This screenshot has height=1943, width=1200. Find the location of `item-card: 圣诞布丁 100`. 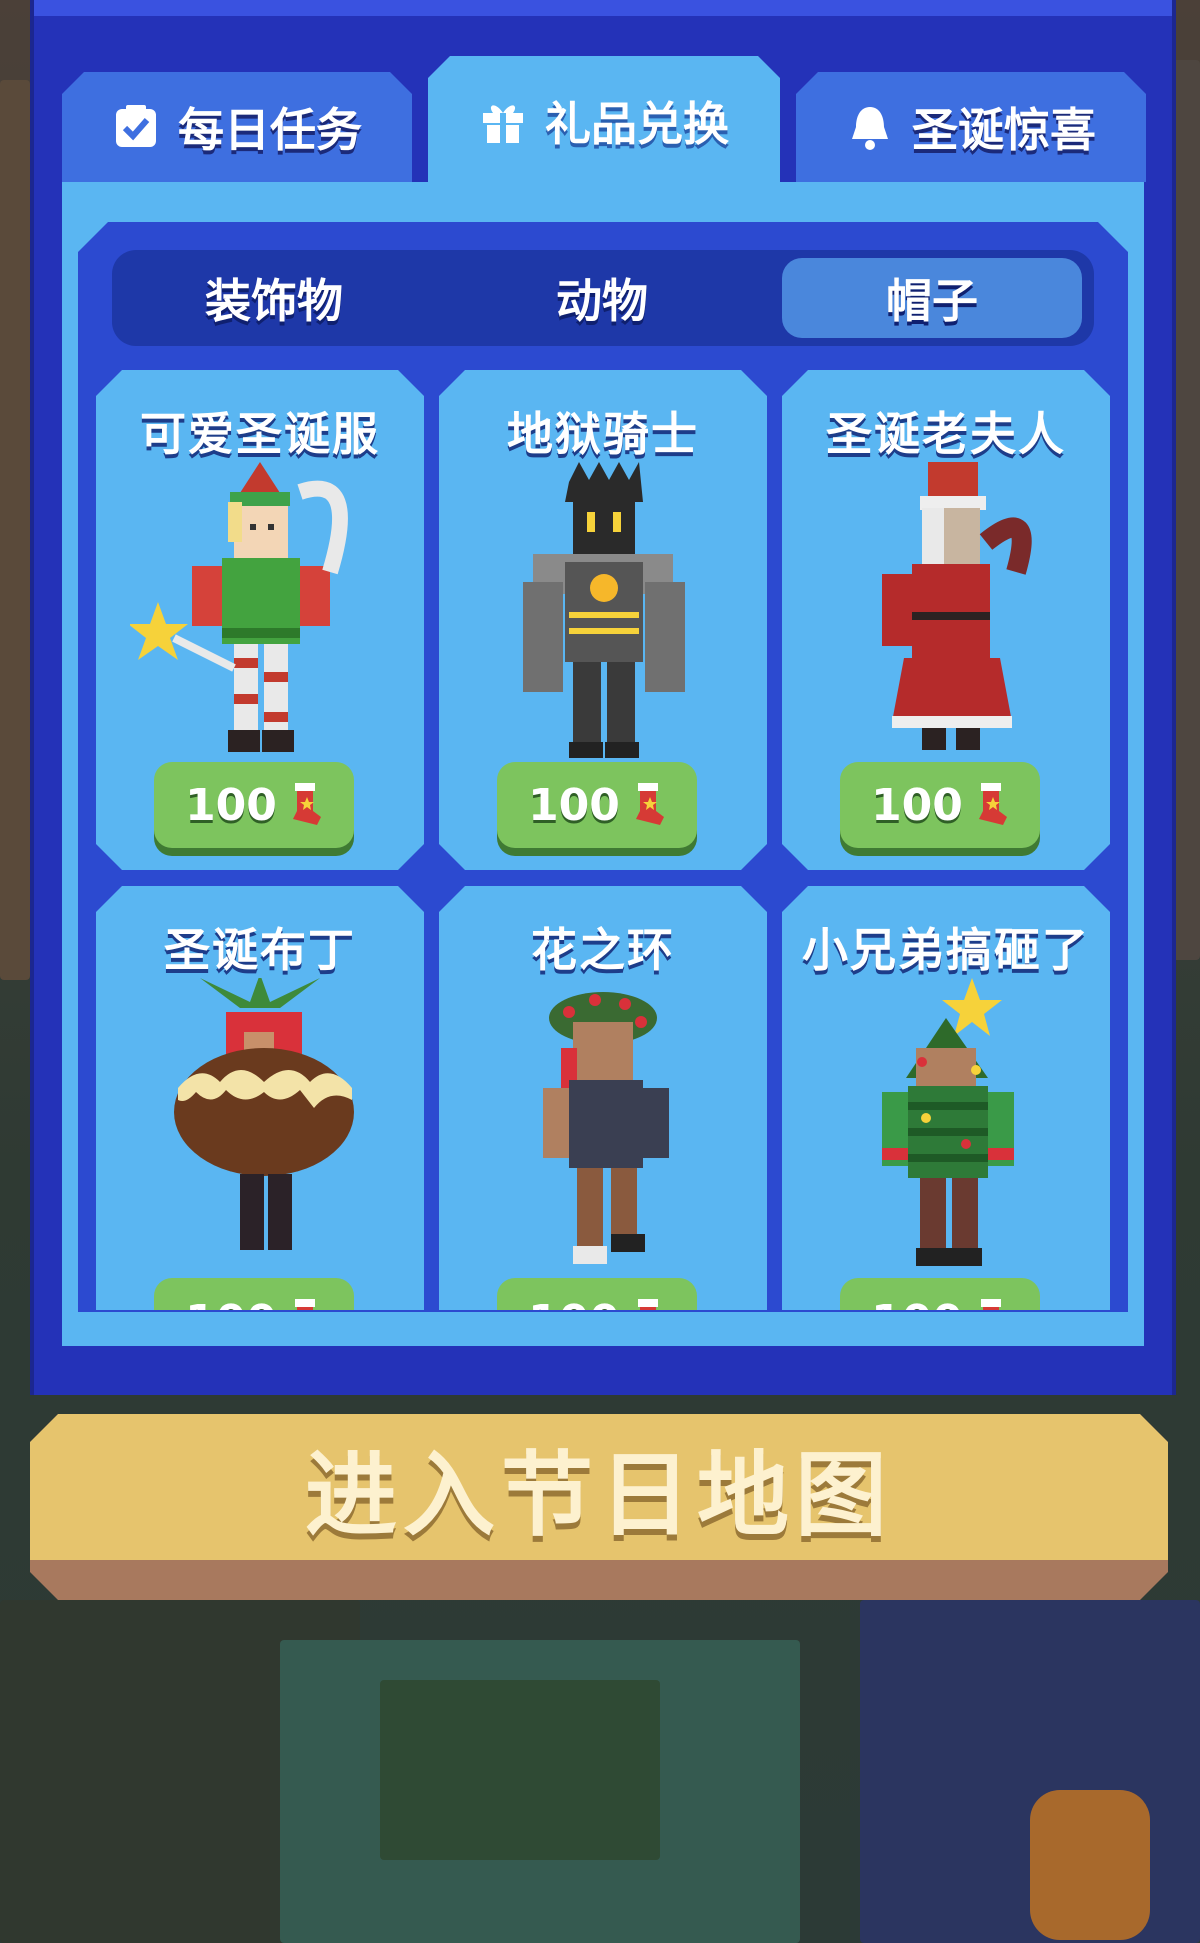

item-card: 圣诞布丁 100 is located at coordinates (260, 1098).